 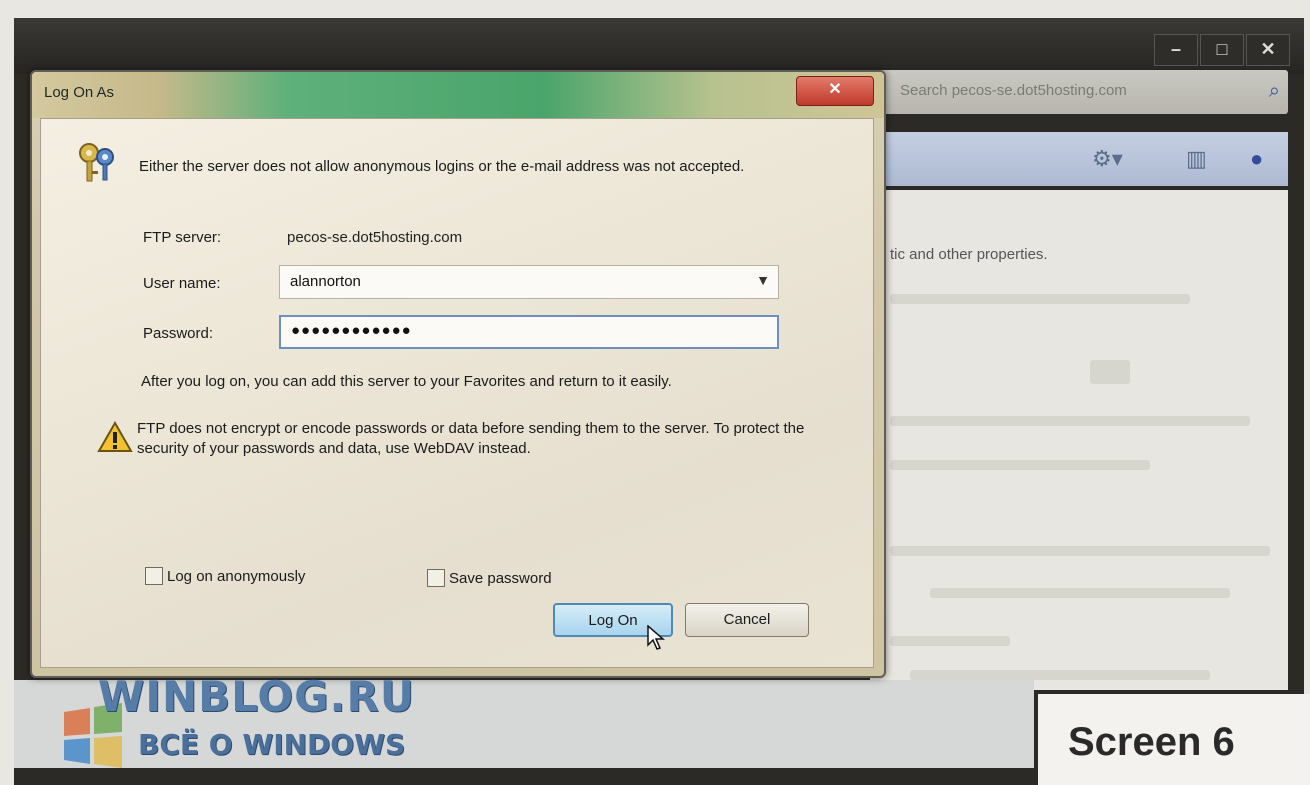 What do you see at coordinates (1274, 91) in the screenshot?
I see `search-icon: ⌕` at bounding box center [1274, 91].